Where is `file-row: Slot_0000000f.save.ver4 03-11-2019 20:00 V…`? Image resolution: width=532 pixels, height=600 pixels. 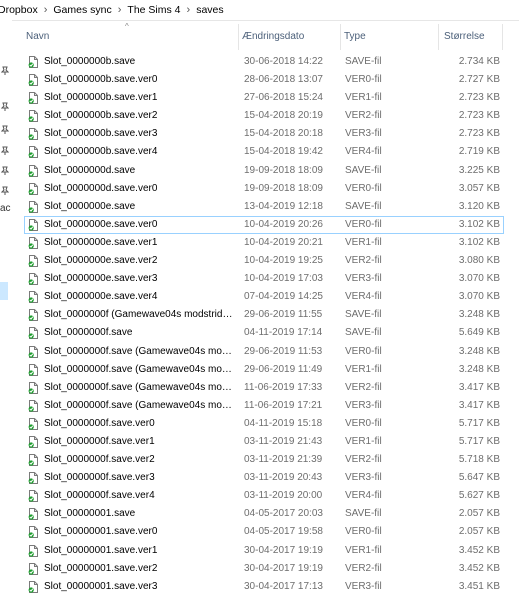 file-row: Slot_0000000f.save.ver4 03-11-2019 20:00 V… is located at coordinates (264, 496).